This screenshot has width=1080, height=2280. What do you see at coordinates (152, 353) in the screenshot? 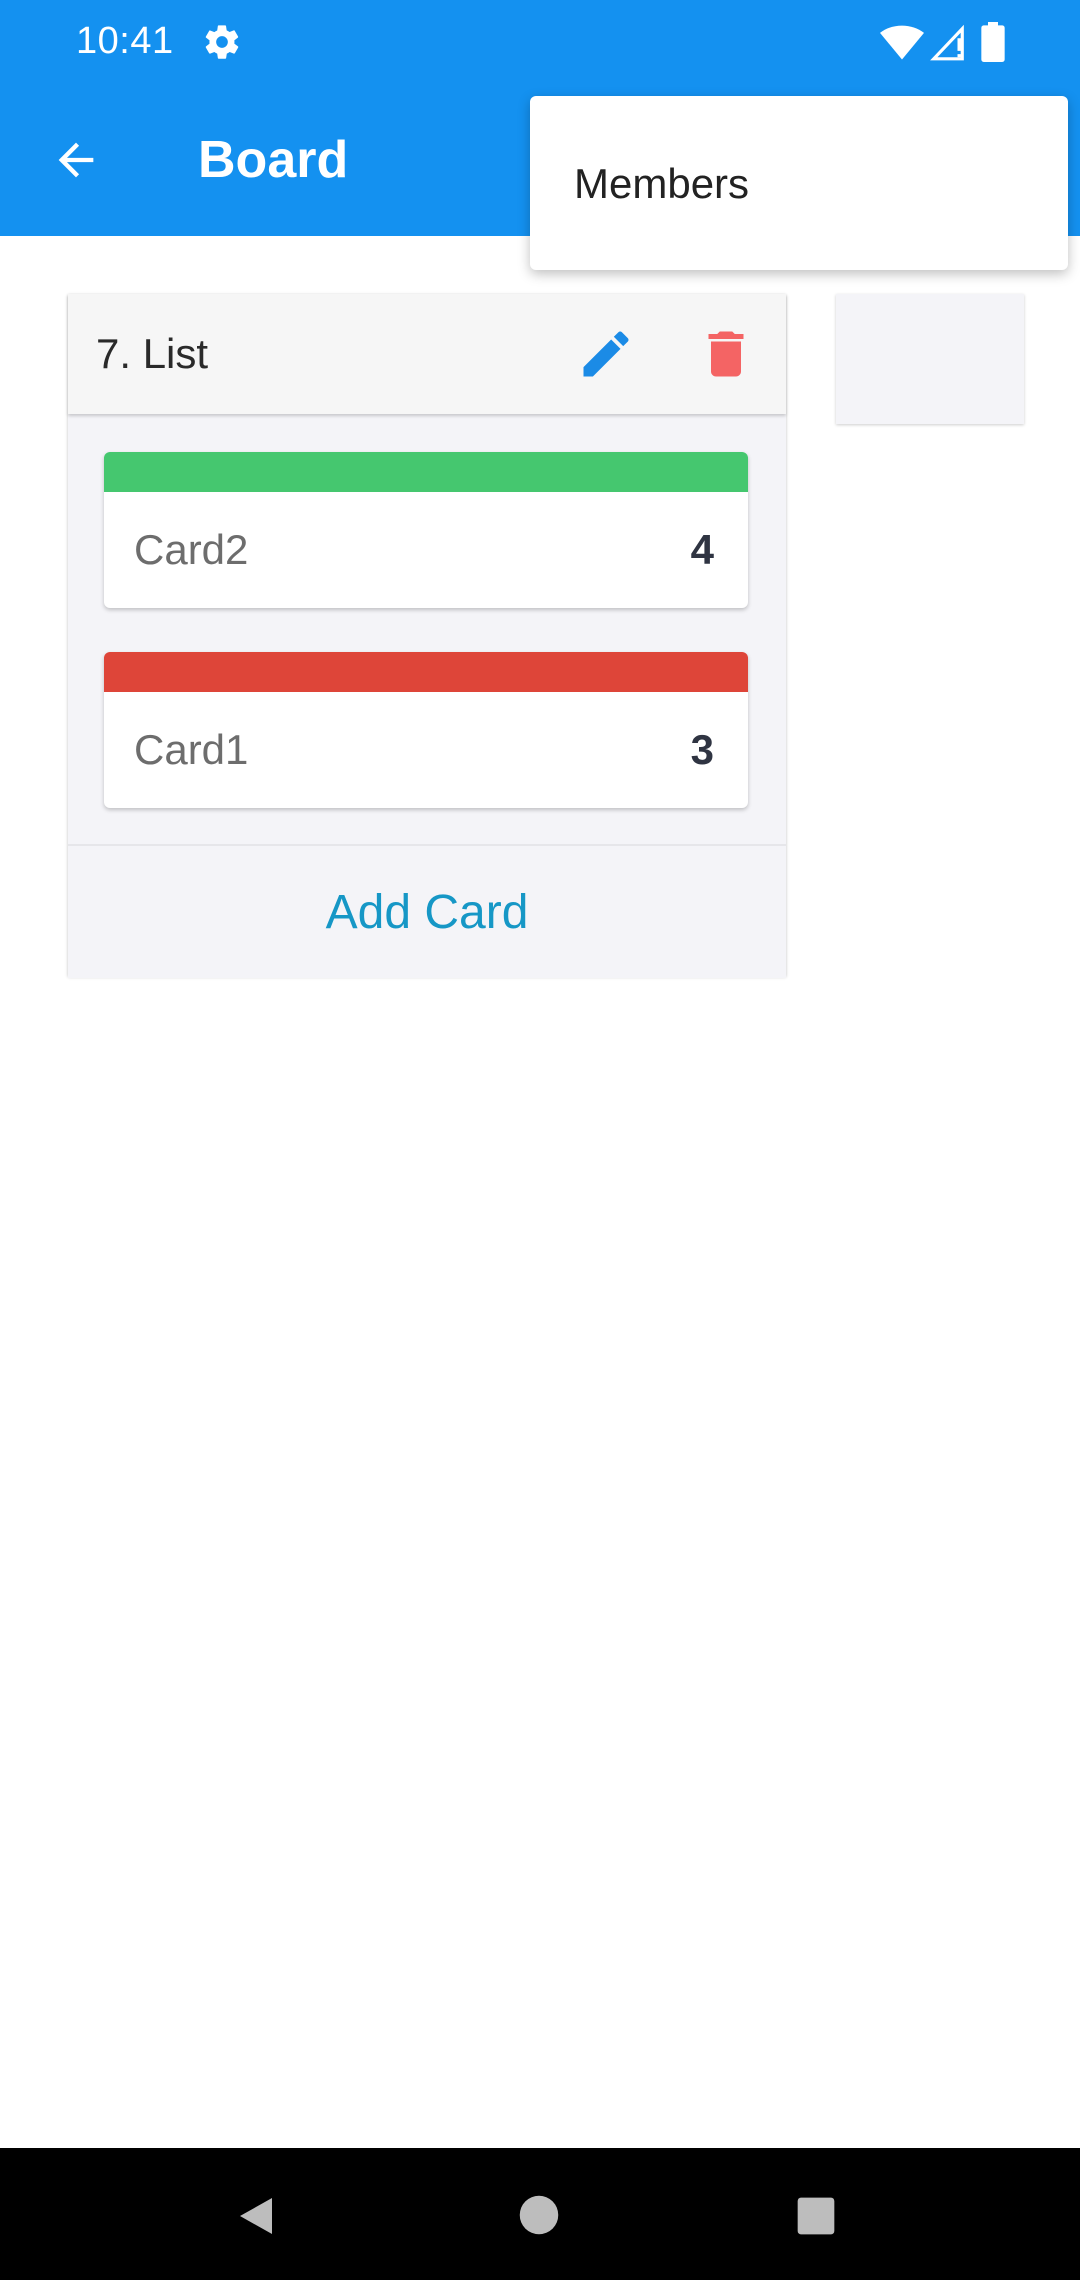
I see `list-title: 7. List` at bounding box center [152, 353].